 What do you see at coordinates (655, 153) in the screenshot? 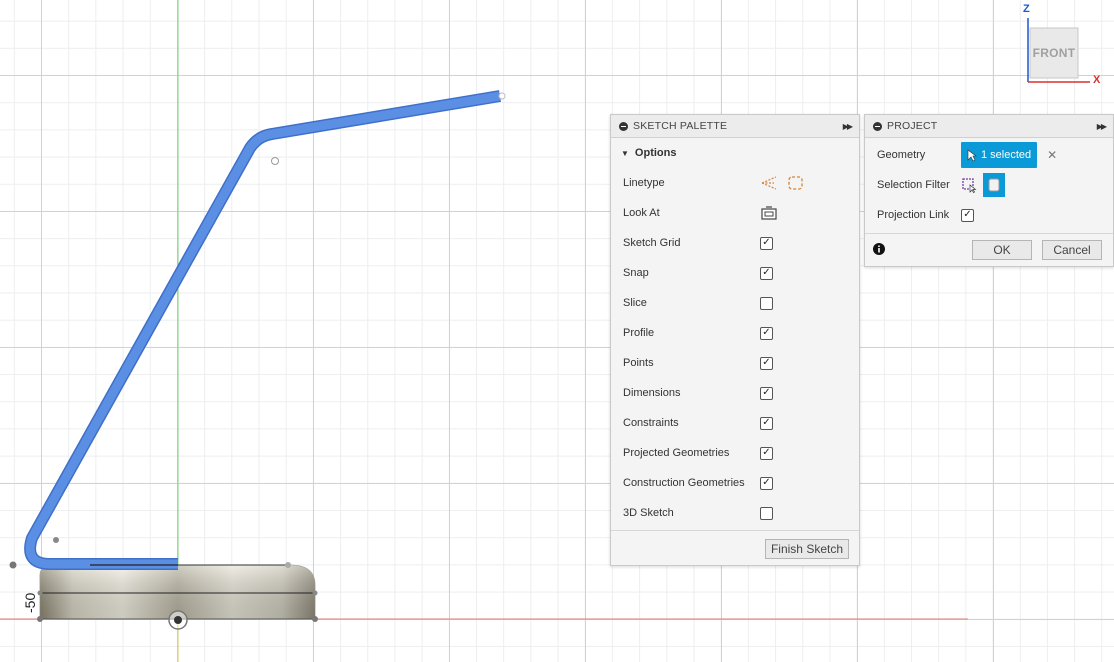
I see `options-section-title: Options` at bounding box center [655, 153].